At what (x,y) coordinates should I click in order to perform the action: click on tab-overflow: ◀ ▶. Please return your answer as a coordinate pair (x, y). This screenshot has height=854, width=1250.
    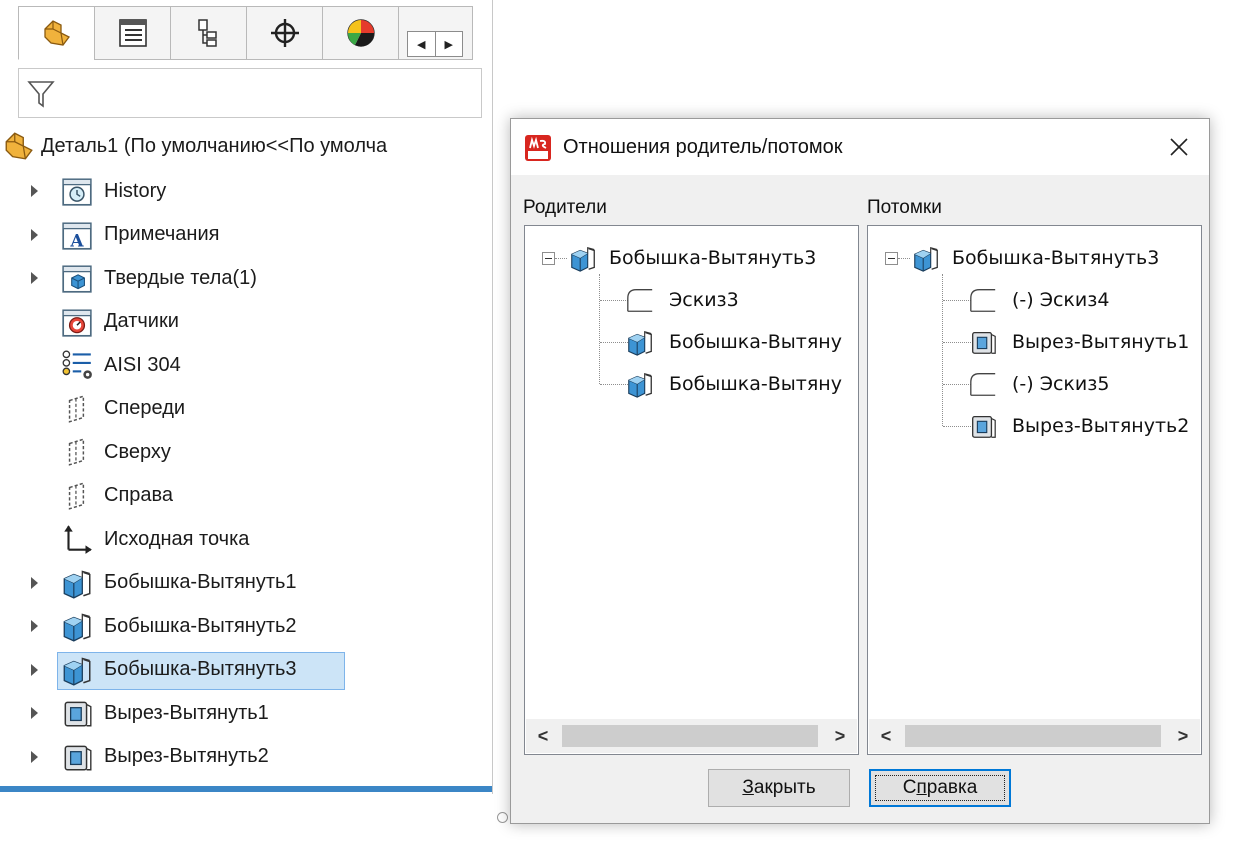
    Looking at the image, I should click on (435, 33).